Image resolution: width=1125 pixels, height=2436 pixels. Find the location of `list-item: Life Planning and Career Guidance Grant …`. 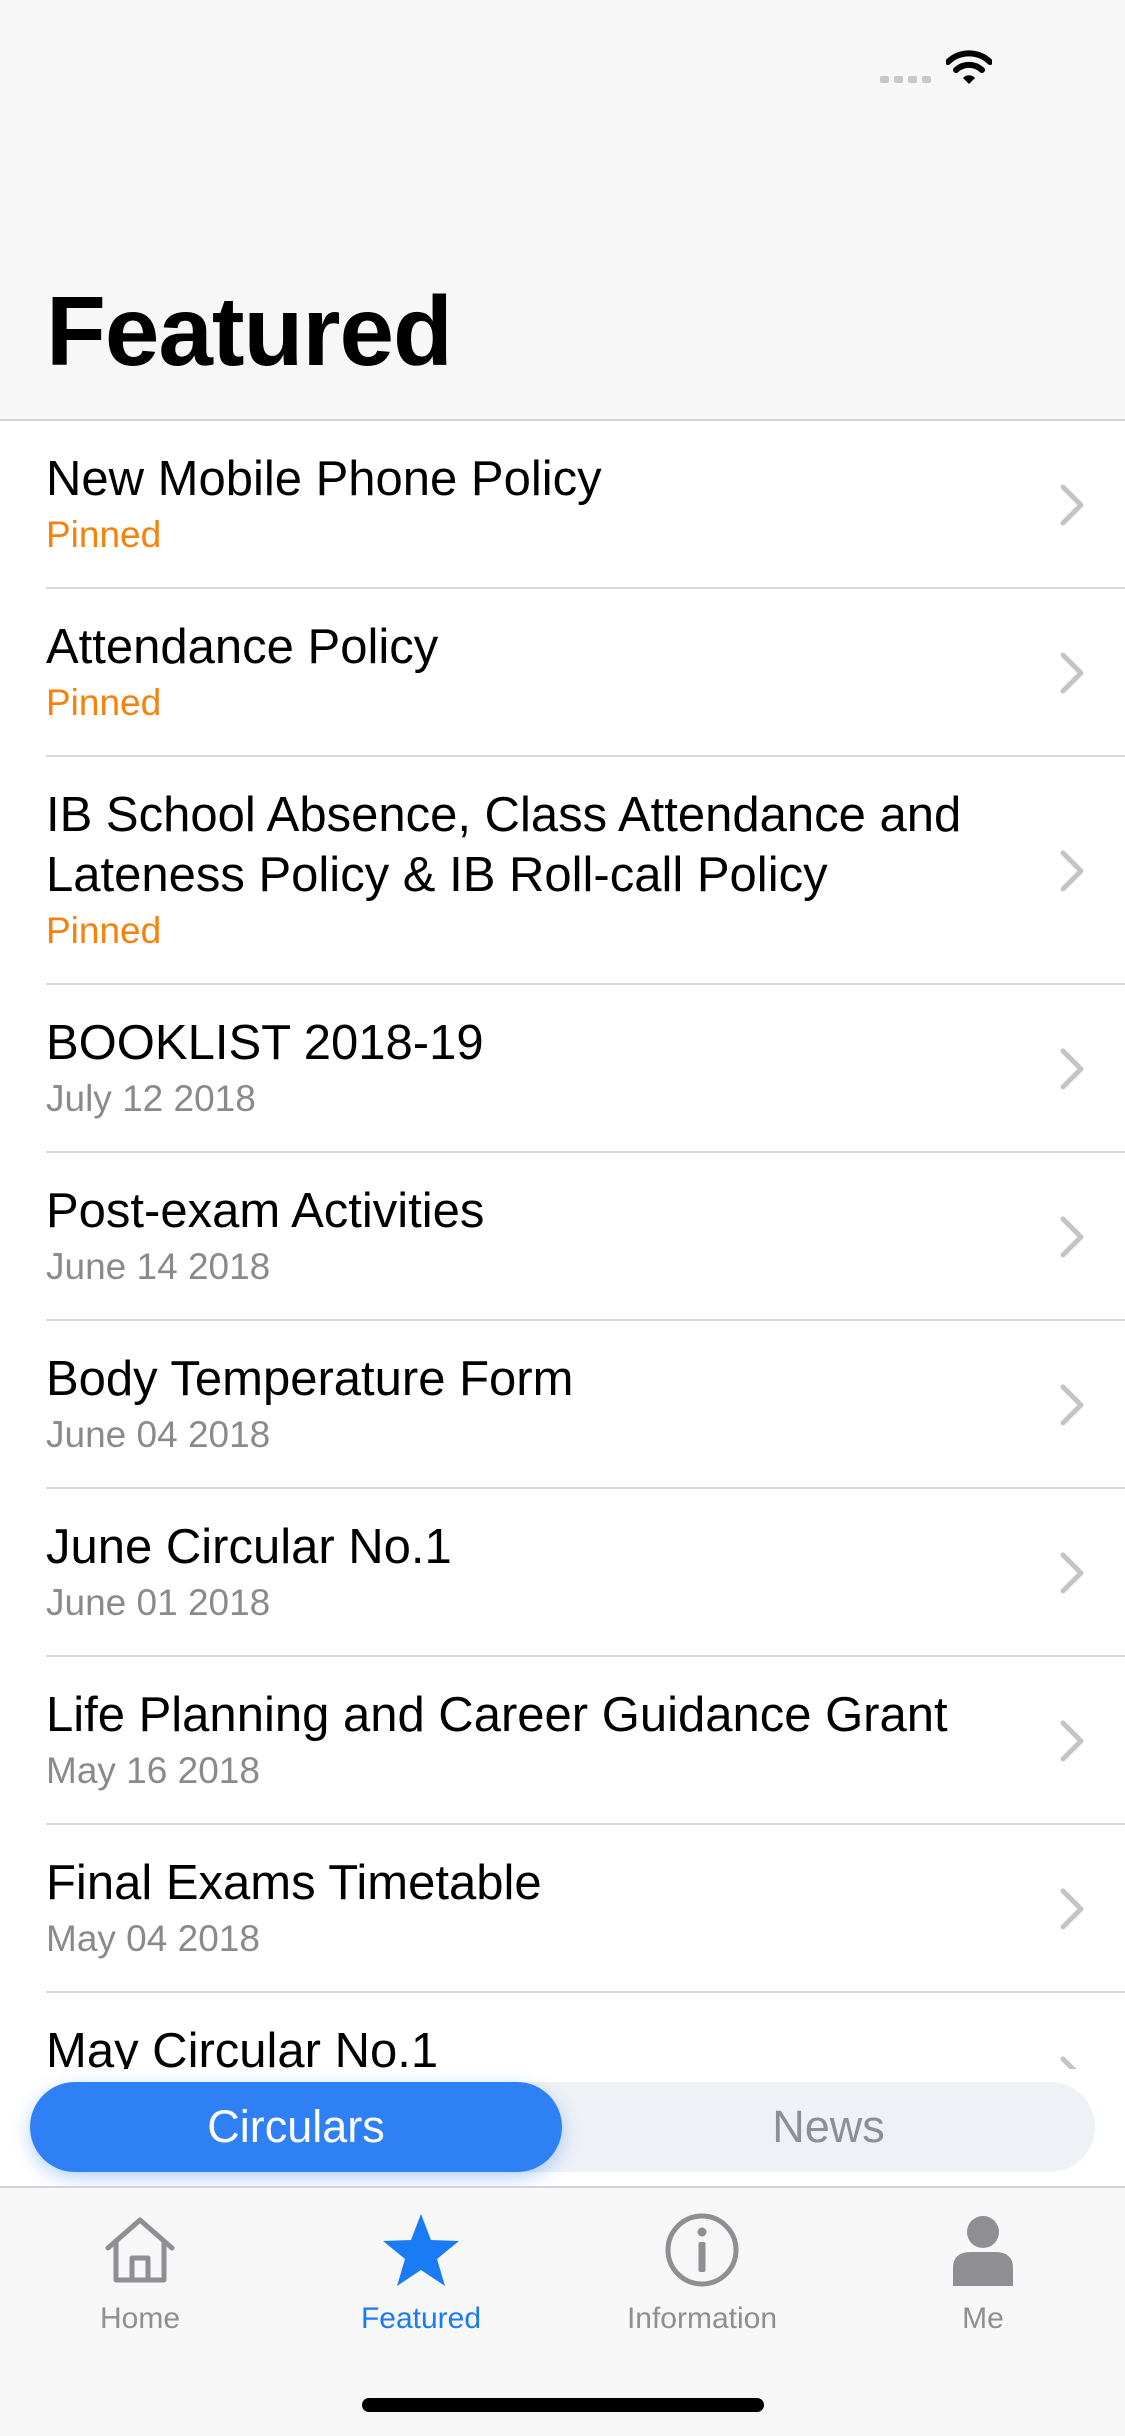

list-item: Life Planning and Career Guidance Grant … is located at coordinates (585, 1741).